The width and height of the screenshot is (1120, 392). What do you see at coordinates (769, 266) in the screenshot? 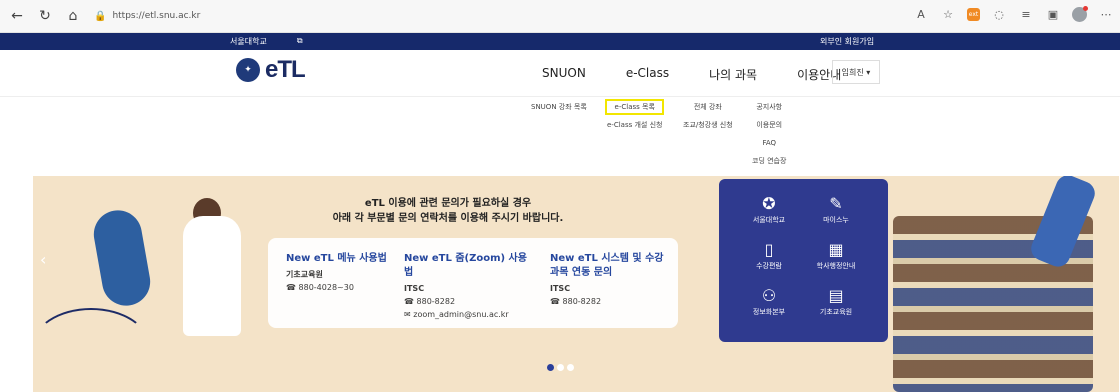
I see `quick-link-label: 수강편람` at bounding box center [769, 266].